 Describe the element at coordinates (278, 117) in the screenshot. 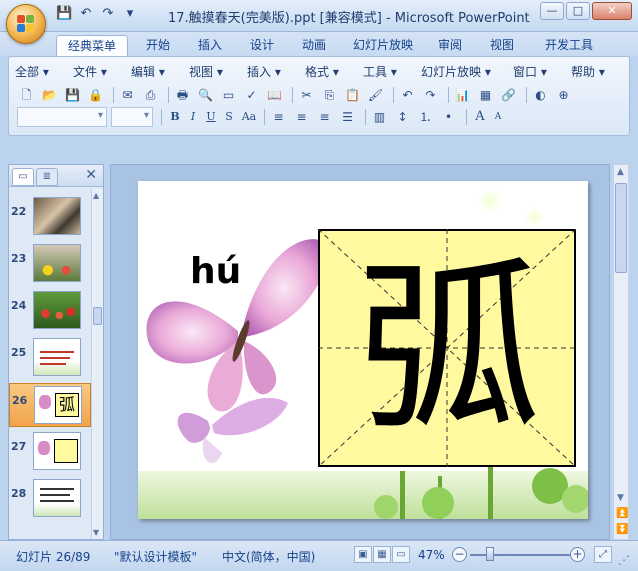

I see `align-left-icon: ≡` at that location.